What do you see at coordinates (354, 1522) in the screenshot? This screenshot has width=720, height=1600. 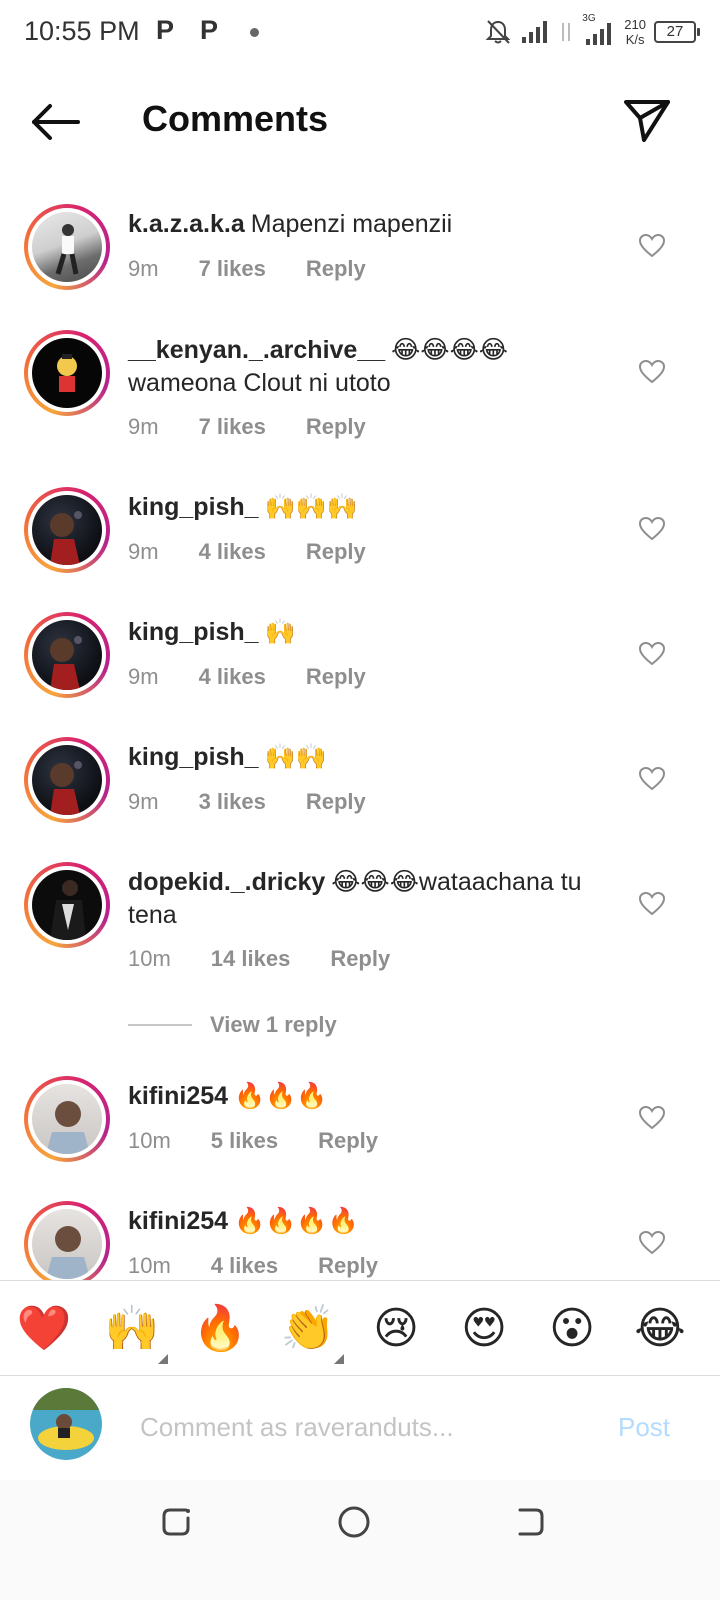 I see `home-icon` at bounding box center [354, 1522].